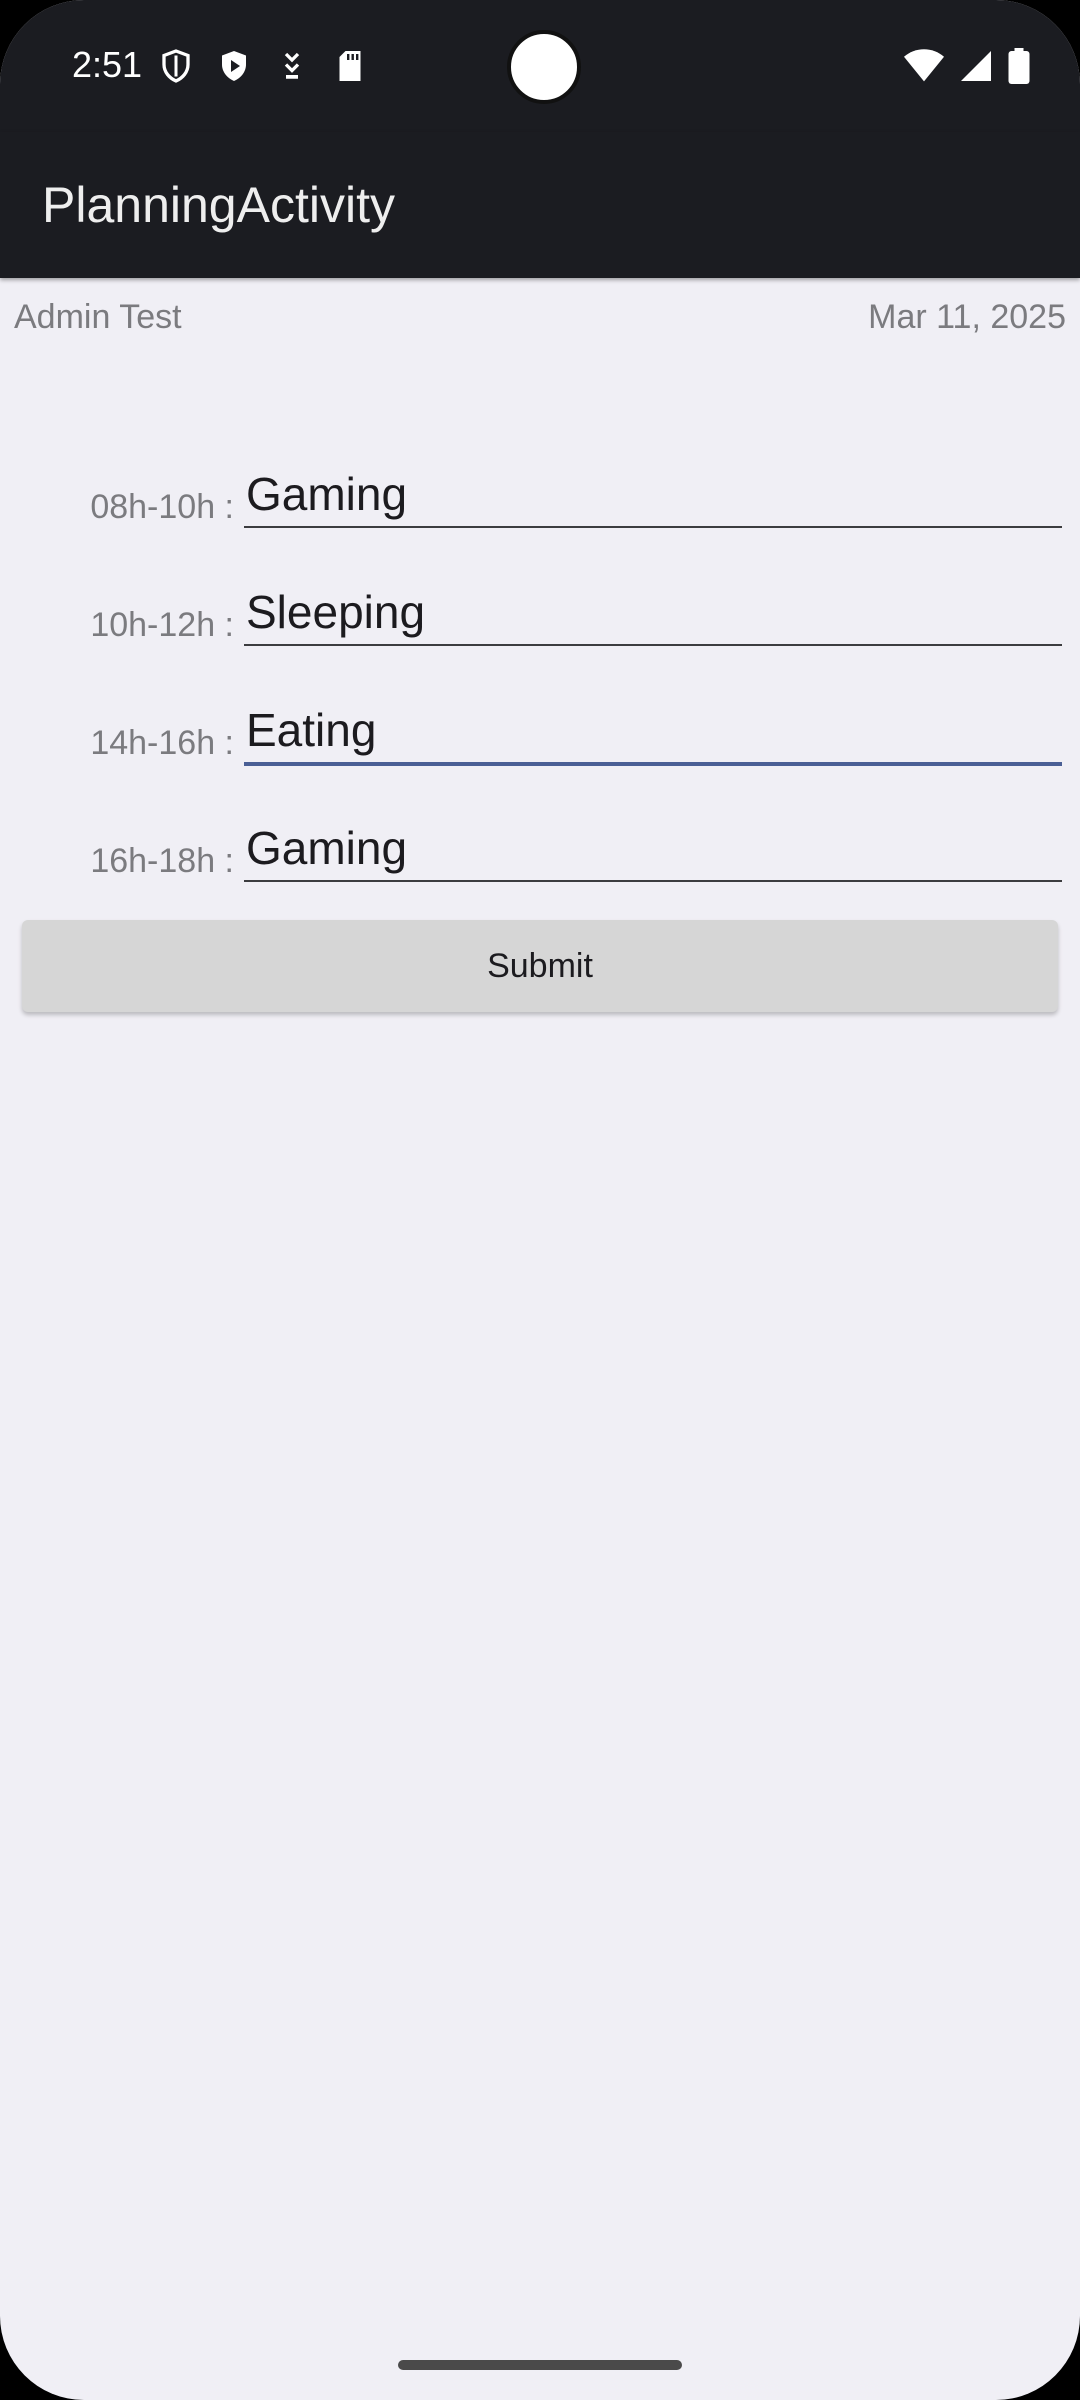  What do you see at coordinates (263, 66) in the screenshot?
I see `status-icons-left` at bounding box center [263, 66].